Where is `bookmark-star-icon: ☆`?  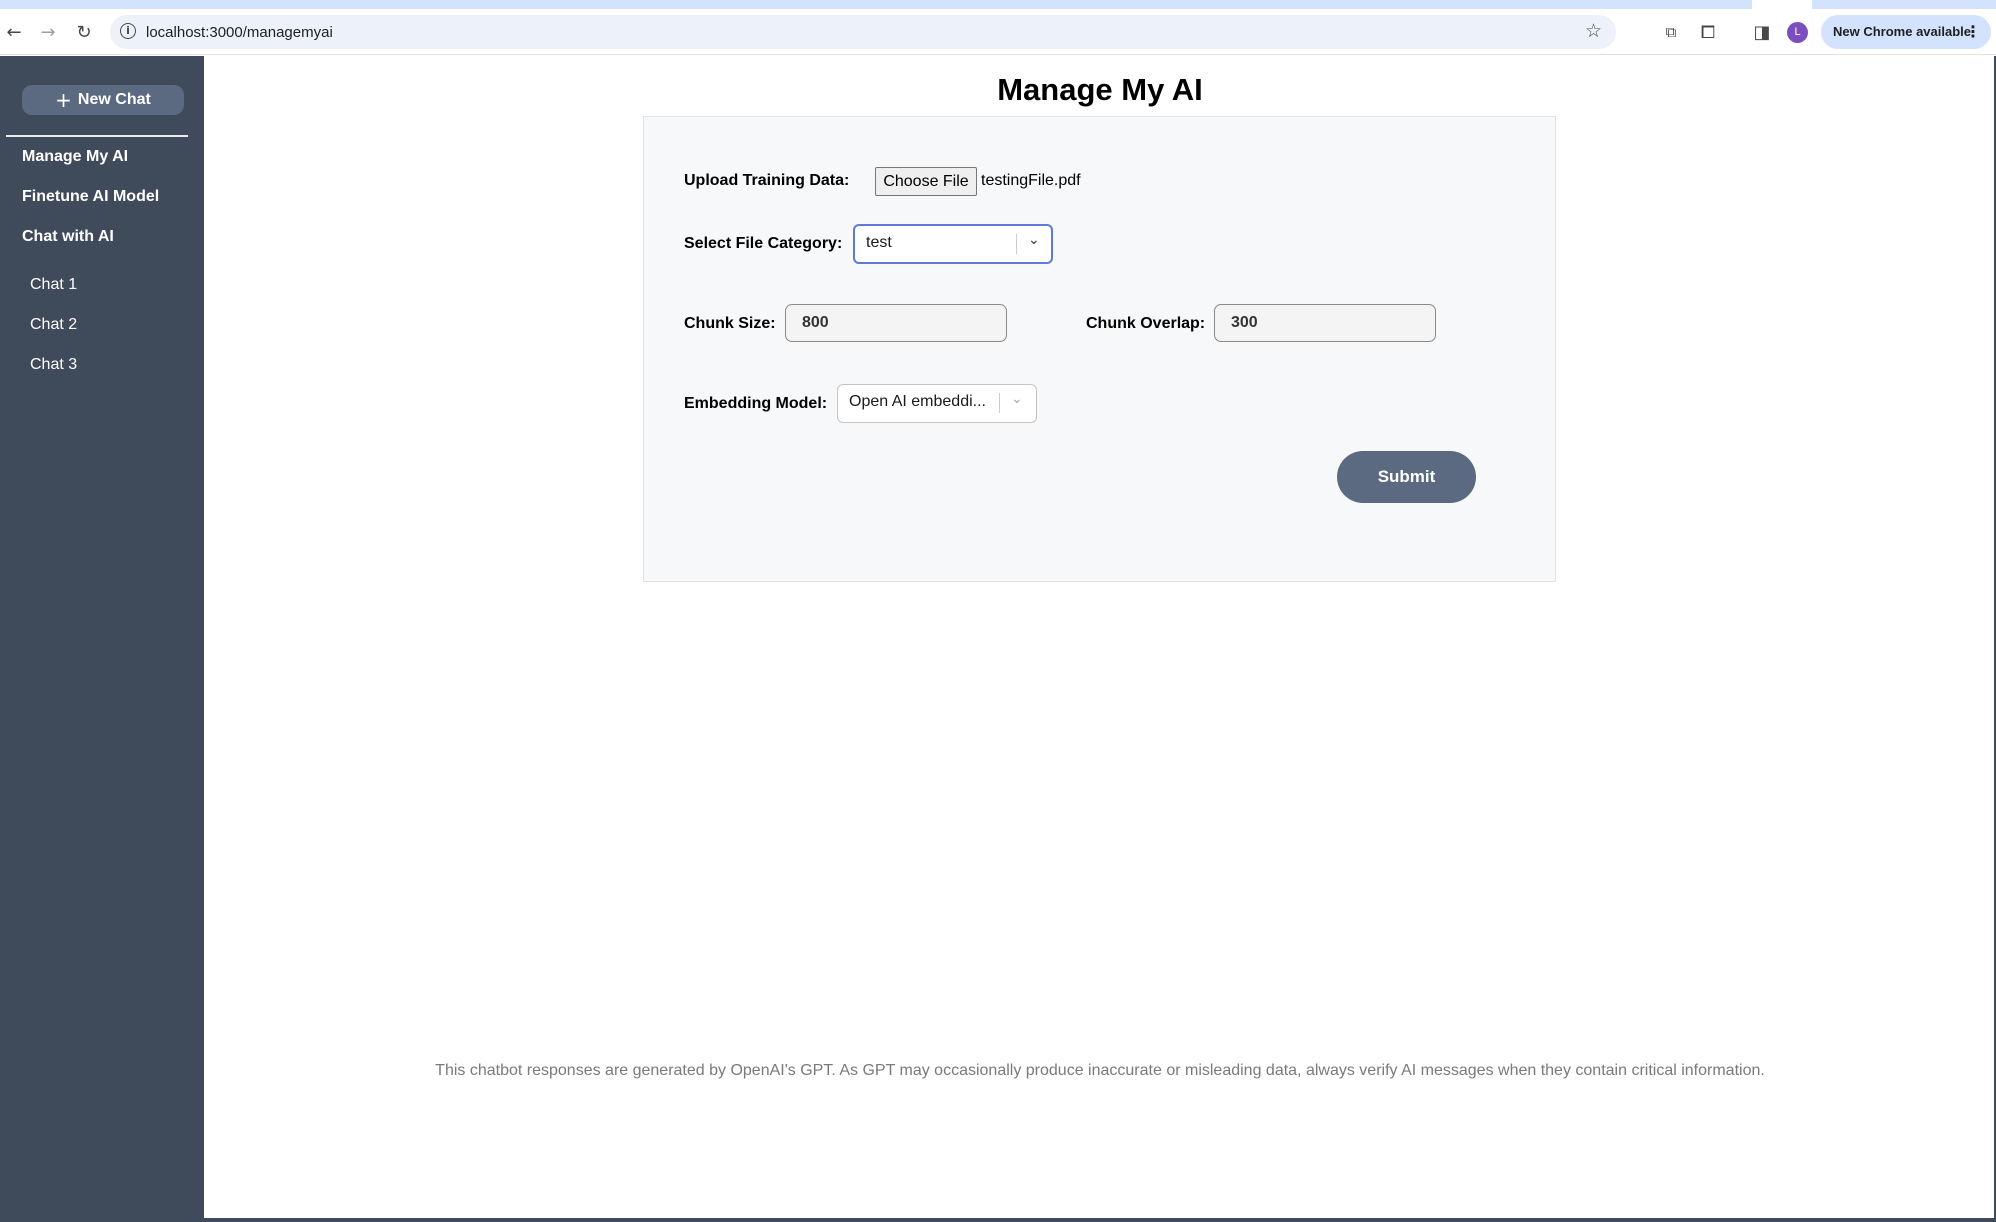
bookmark-star-icon: ☆ is located at coordinates (1593, 31).